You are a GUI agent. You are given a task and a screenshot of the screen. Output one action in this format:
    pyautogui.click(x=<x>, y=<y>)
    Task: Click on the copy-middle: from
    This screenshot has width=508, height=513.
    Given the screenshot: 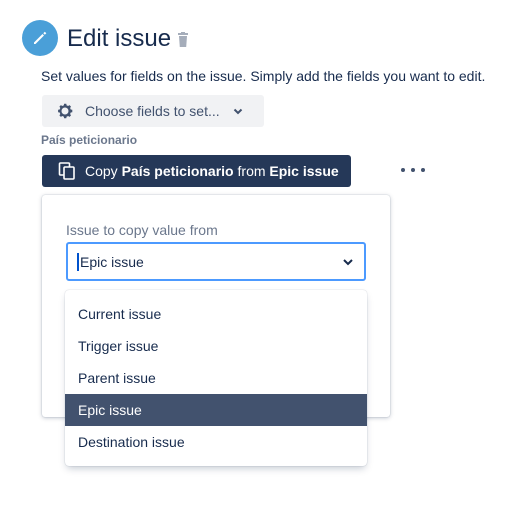 What is the action you would take?
    pyautogui.click(x=251, y=171)
    